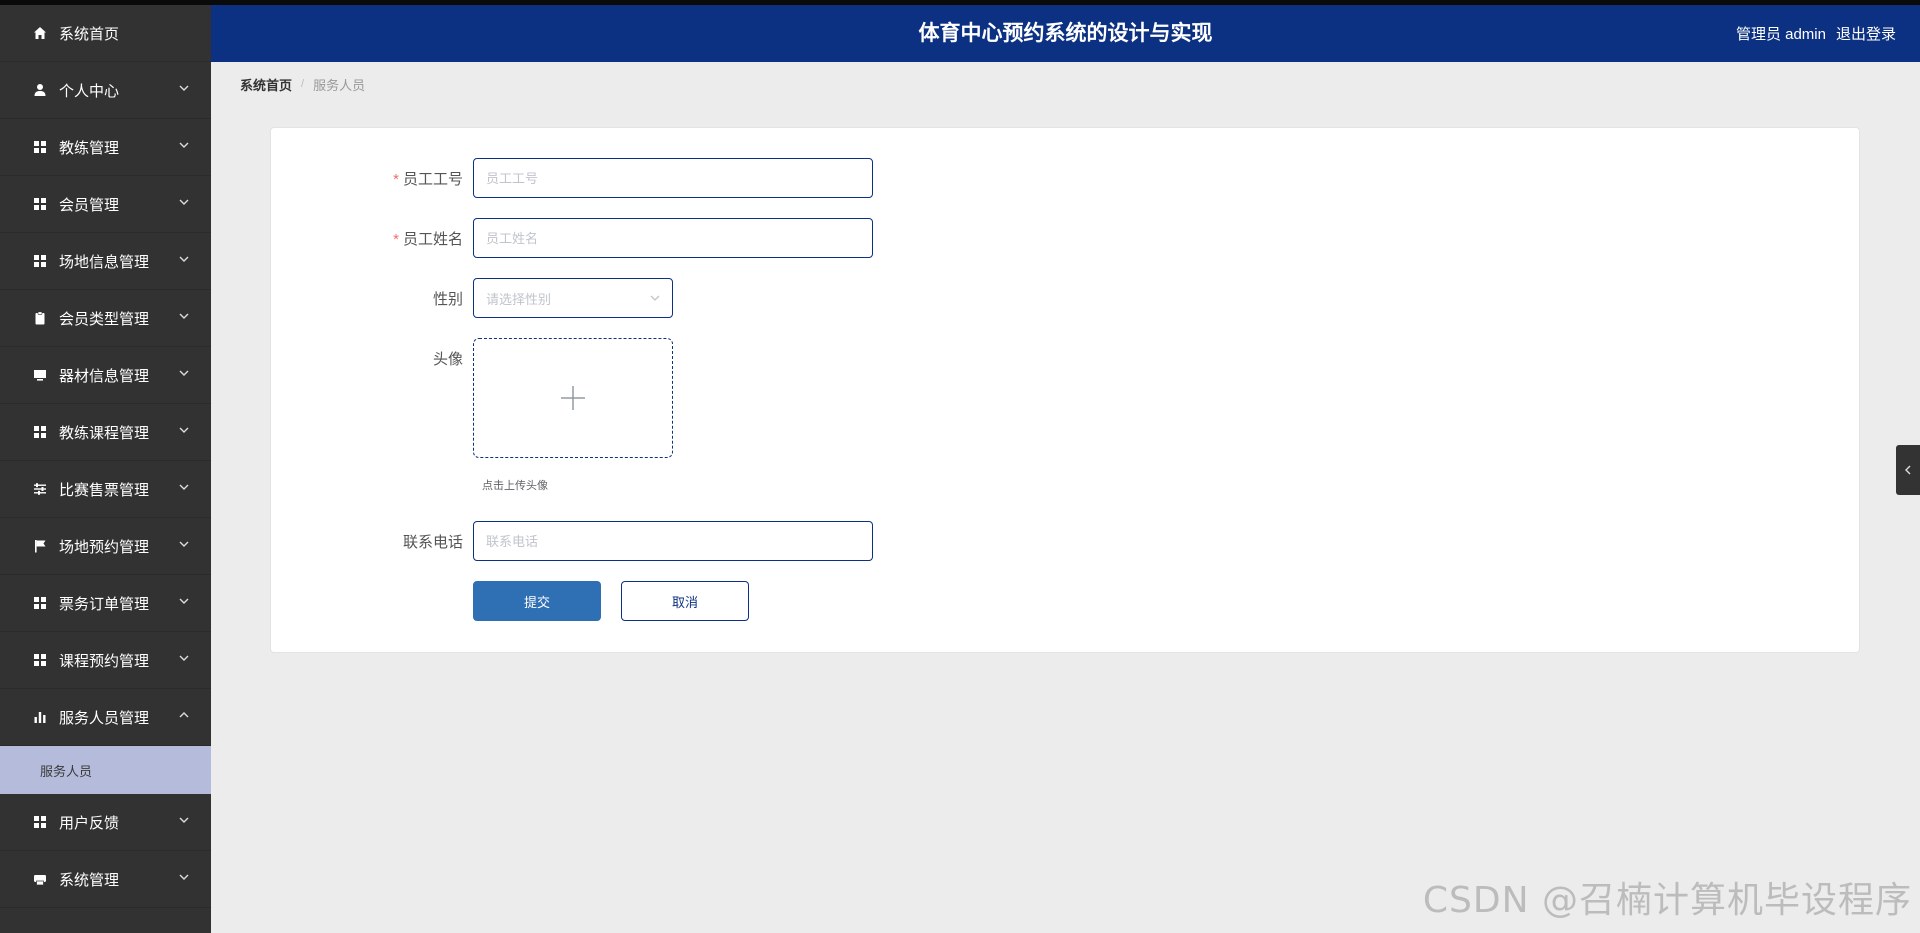 The width and height of the screenshot is (1920, 933). I want to click on employee-id-input, so click(673, 178).